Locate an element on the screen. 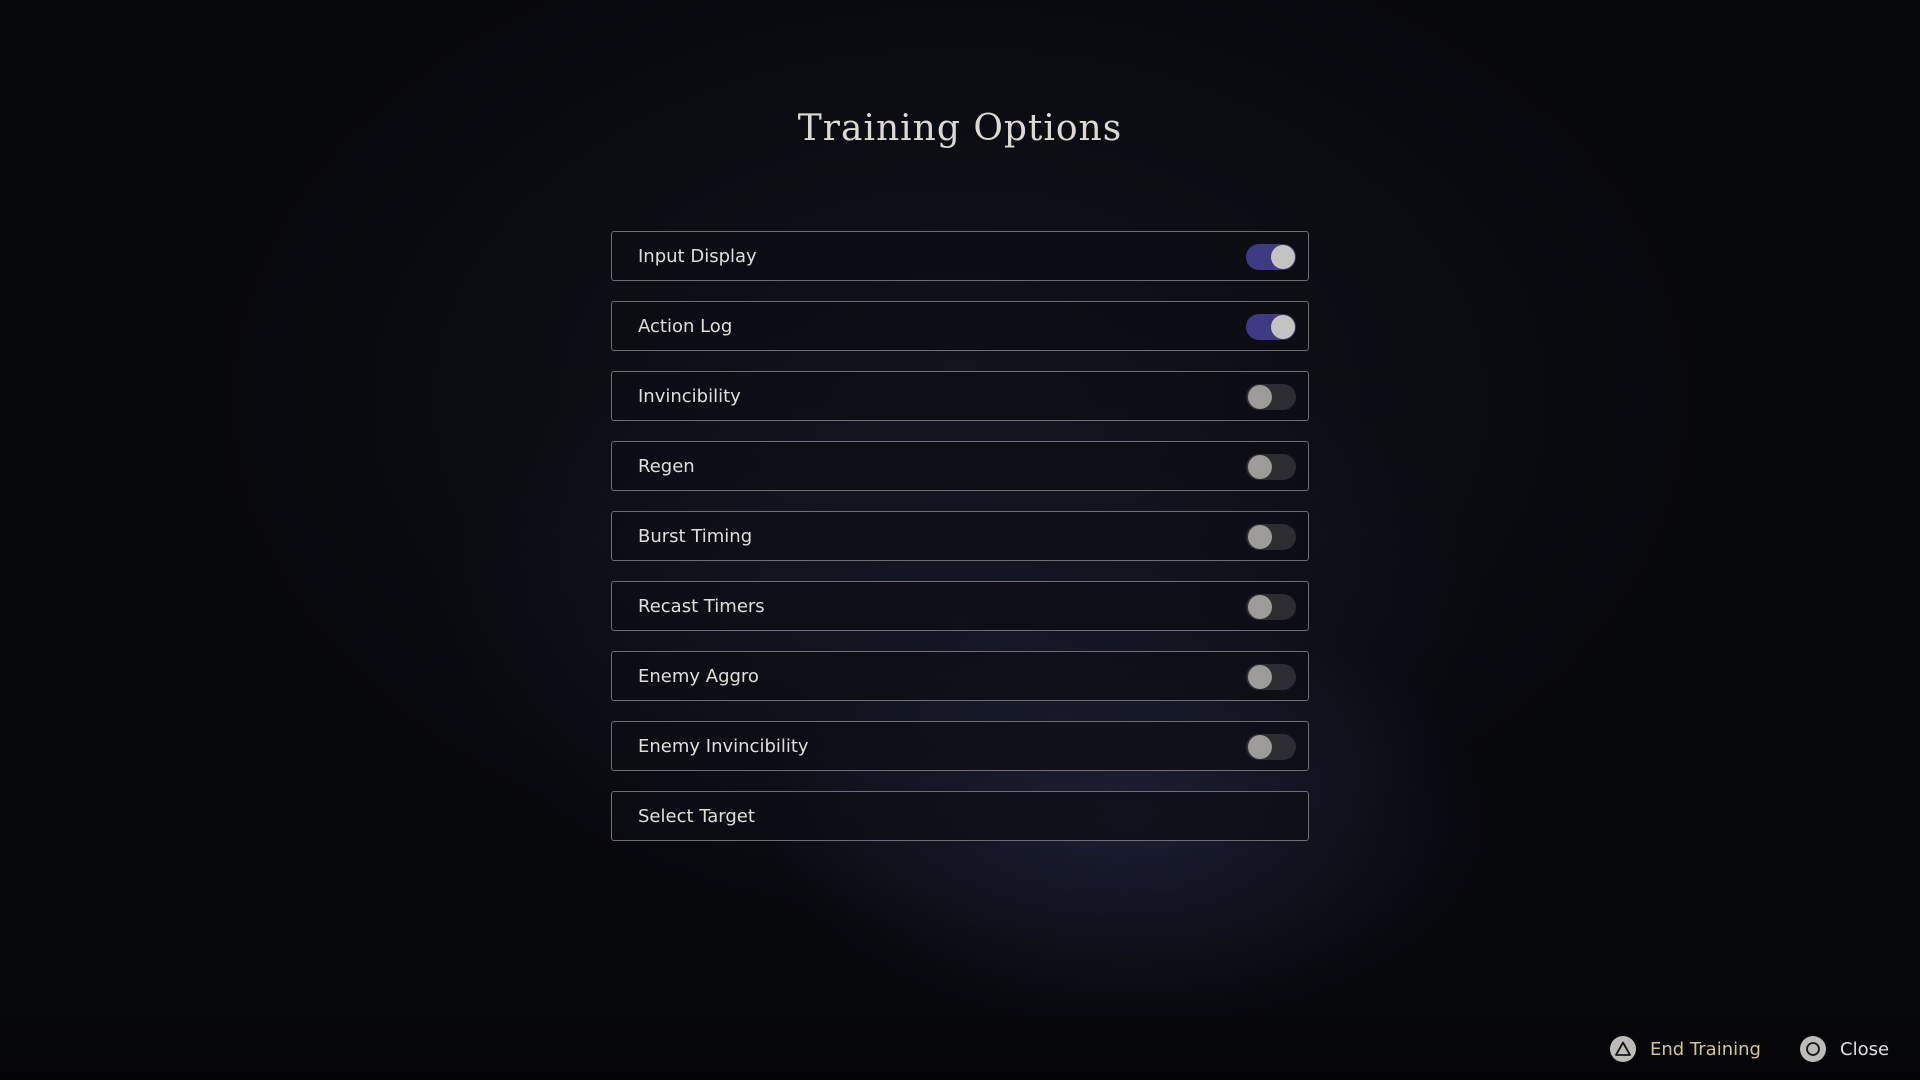 The height and width of the screenshot is (1080, 1920). option-label: Regen is located at coordinates (666, 466).